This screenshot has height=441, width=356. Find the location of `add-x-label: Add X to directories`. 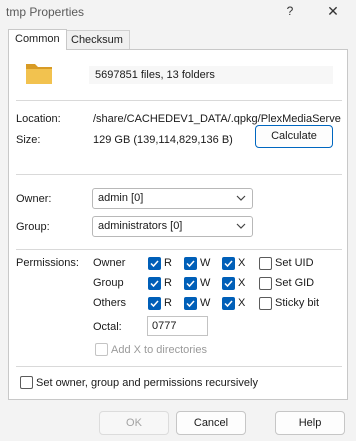

add-x-label: Add X to directories is located at coordinates (159, 350).